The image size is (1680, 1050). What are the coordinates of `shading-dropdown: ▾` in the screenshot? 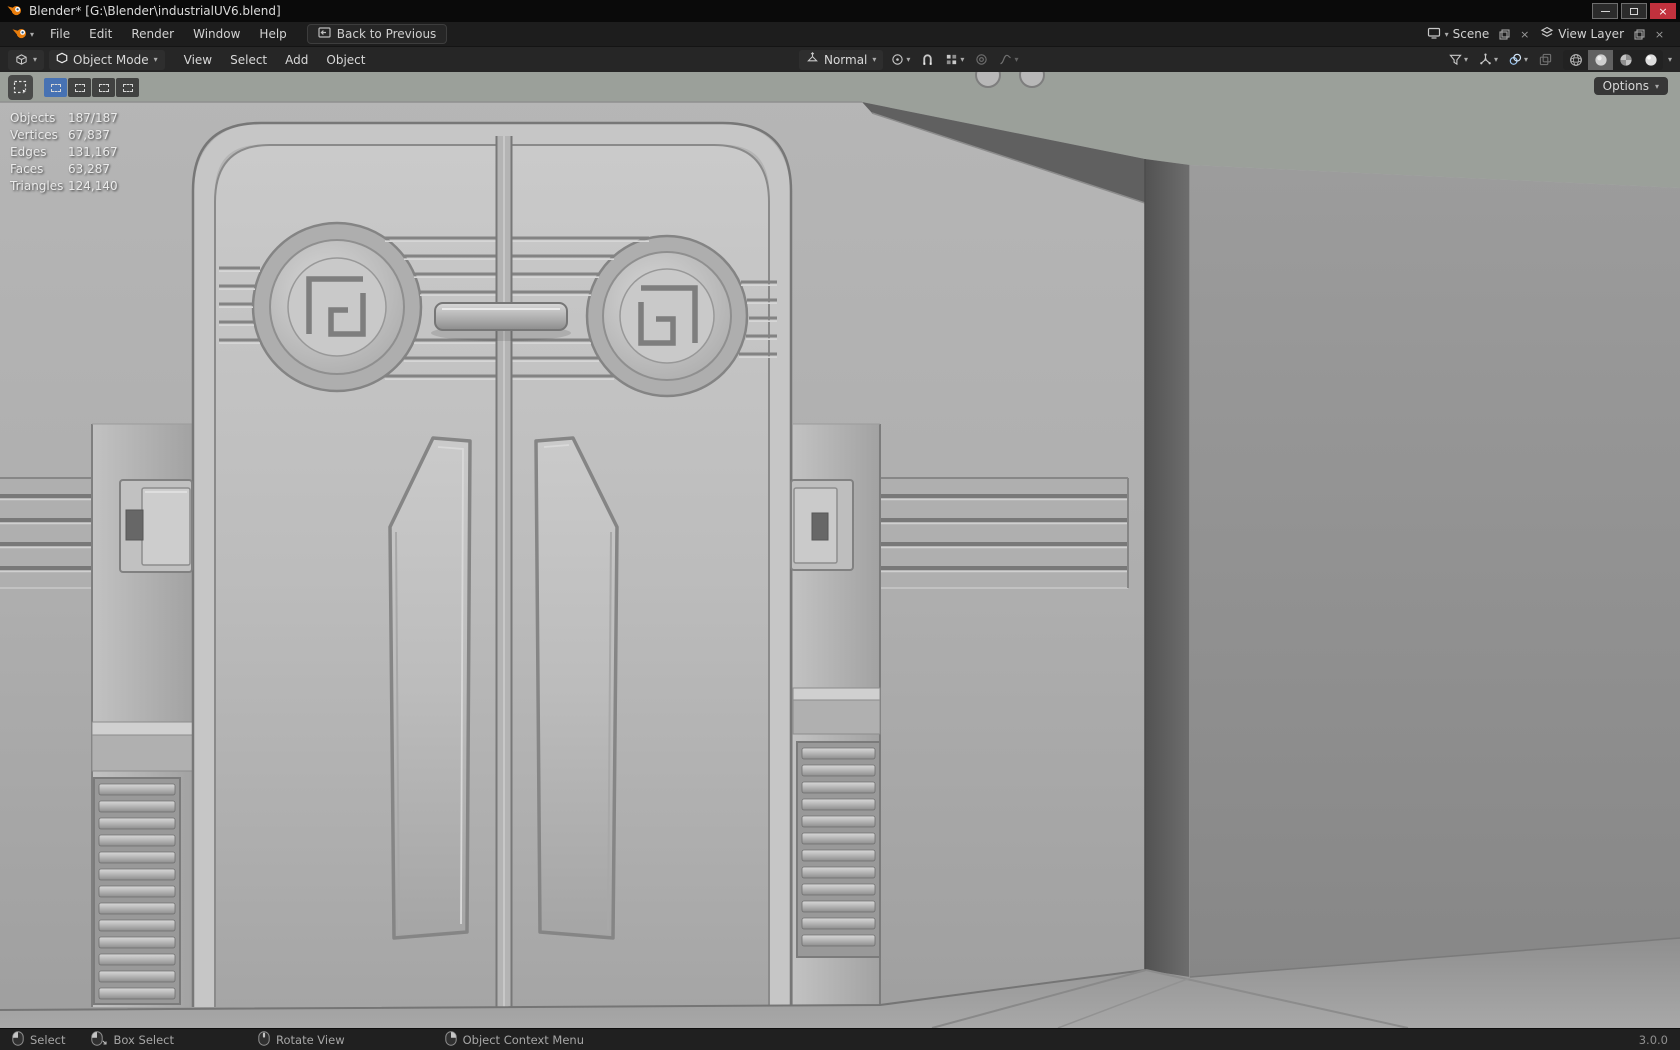 It's located at (1670, 59).